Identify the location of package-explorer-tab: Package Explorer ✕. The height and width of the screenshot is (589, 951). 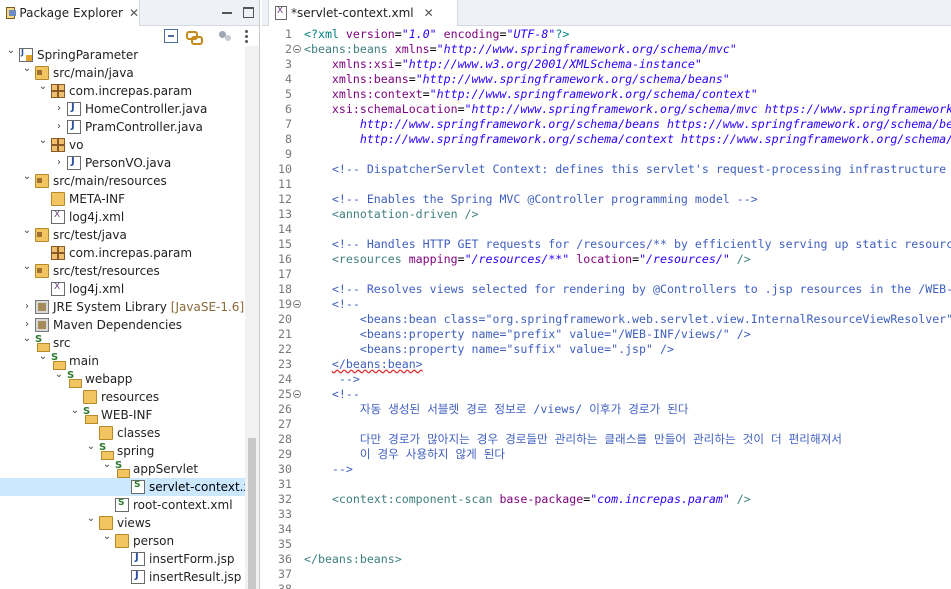
(70, 13).